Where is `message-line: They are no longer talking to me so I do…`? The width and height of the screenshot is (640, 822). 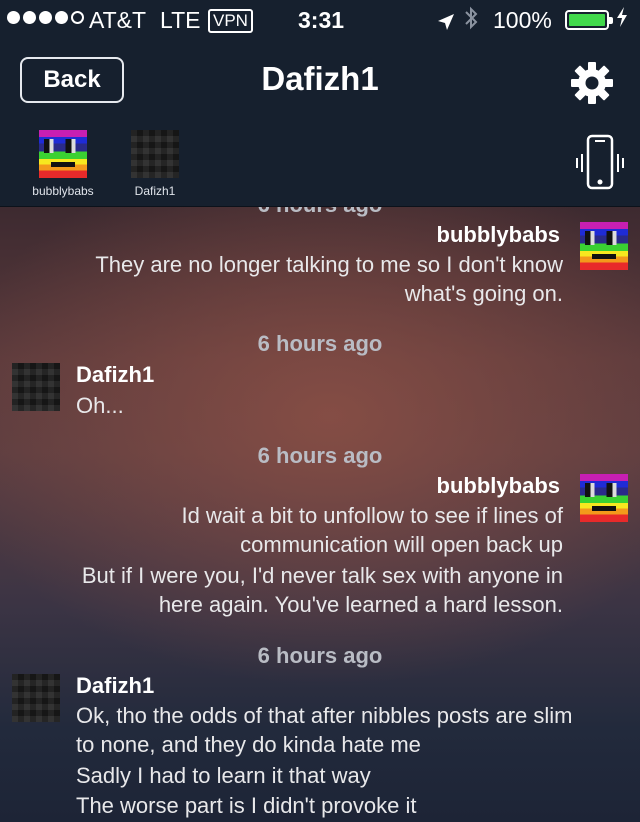
message-line: They are no longer talking to me so I do… is located at coordinates (329, 264).